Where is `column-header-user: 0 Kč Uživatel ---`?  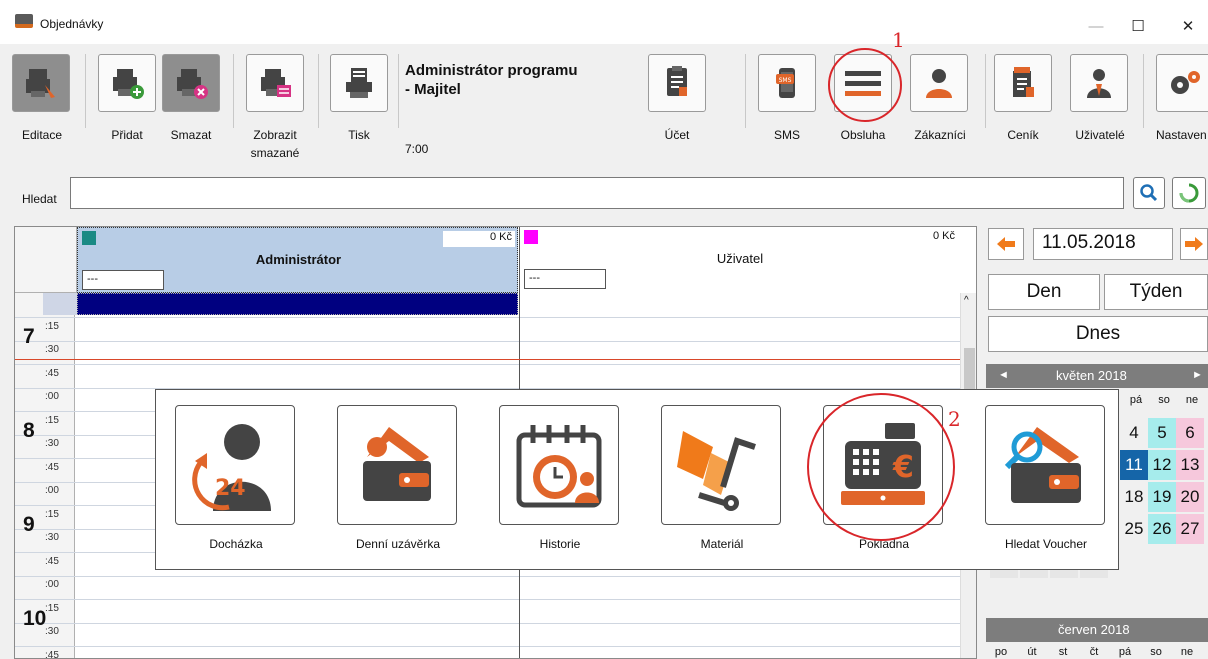 column-header-user: 0 Kč Uživatel --- is located at coordinates (739, 260).